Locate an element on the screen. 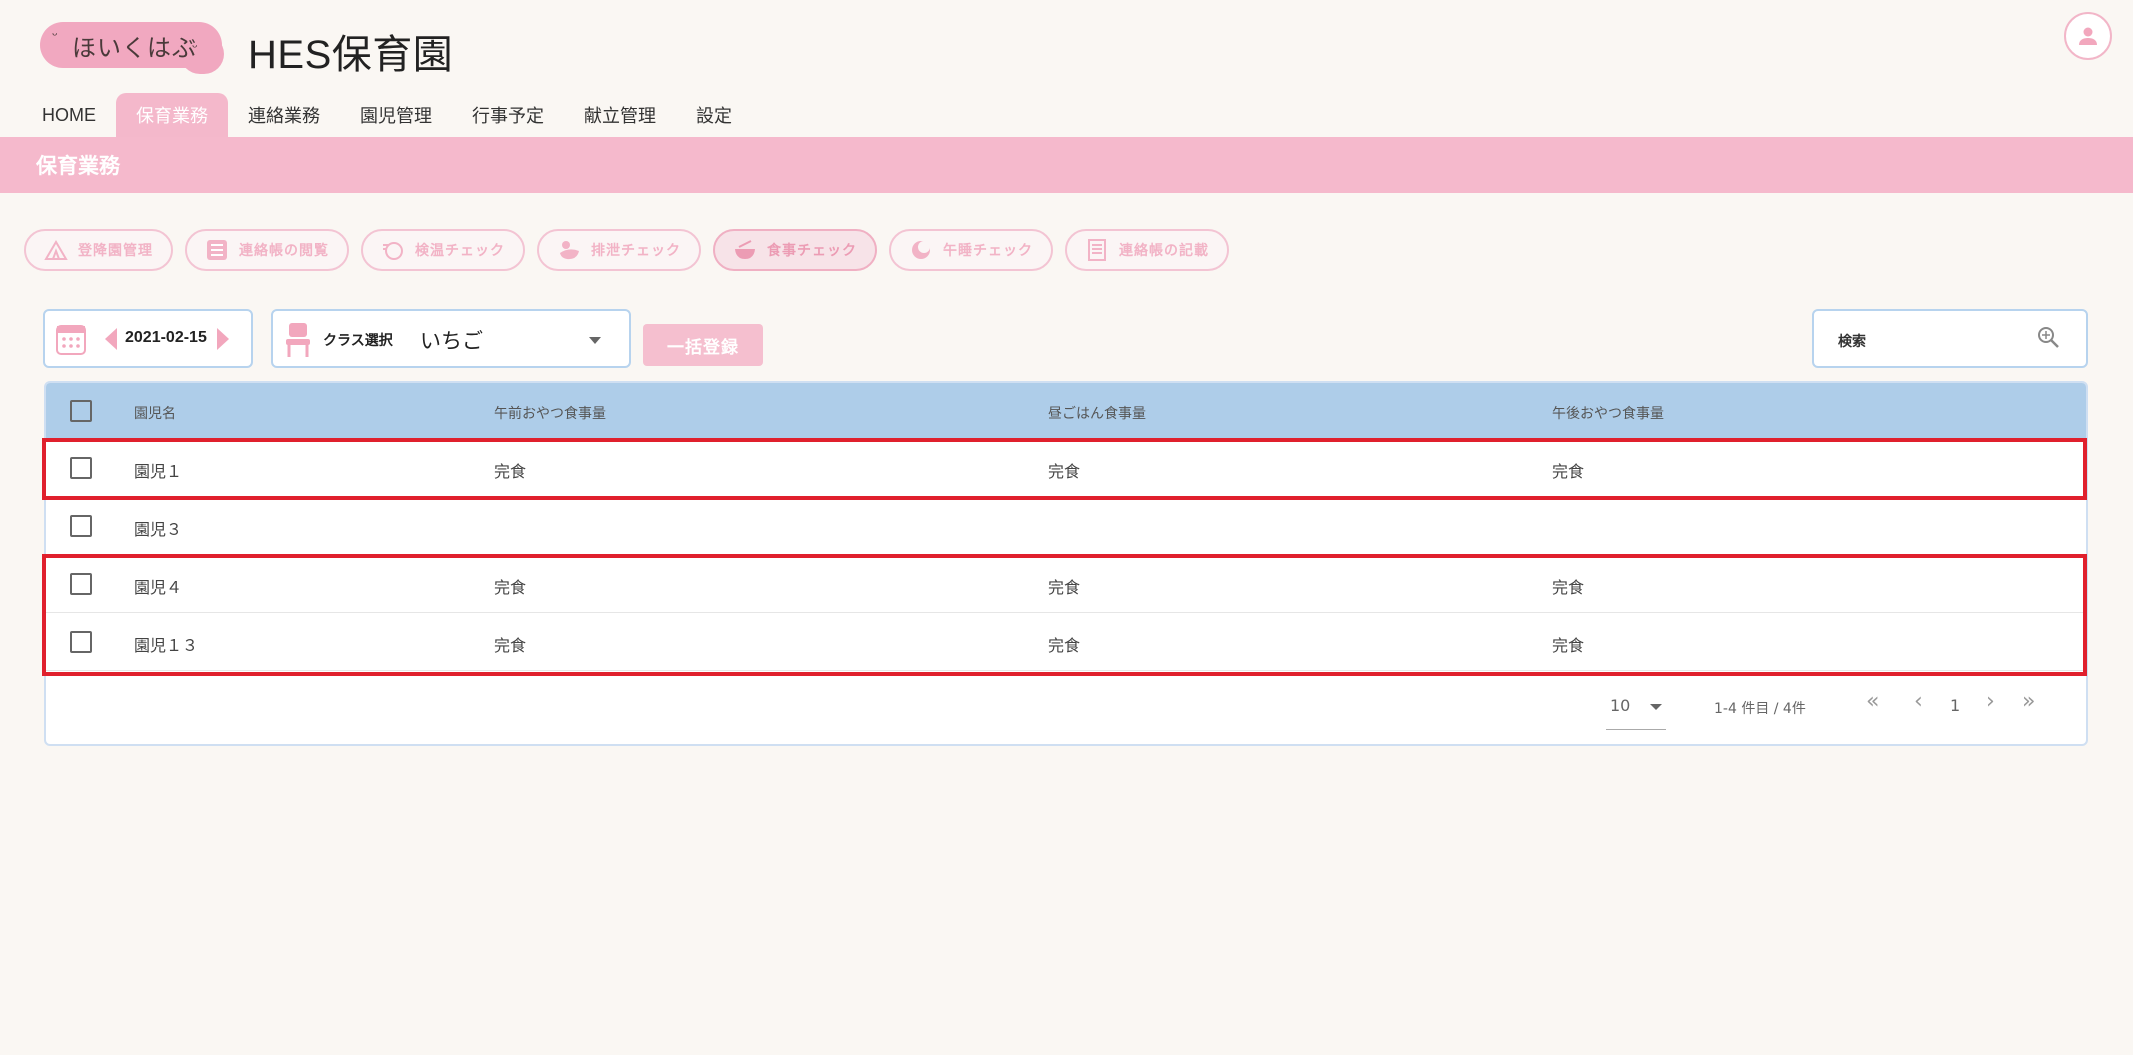 This screenshot has width=2133, height=1055. date-picker: 2021-02-15 is located at coordinates (148, 338).